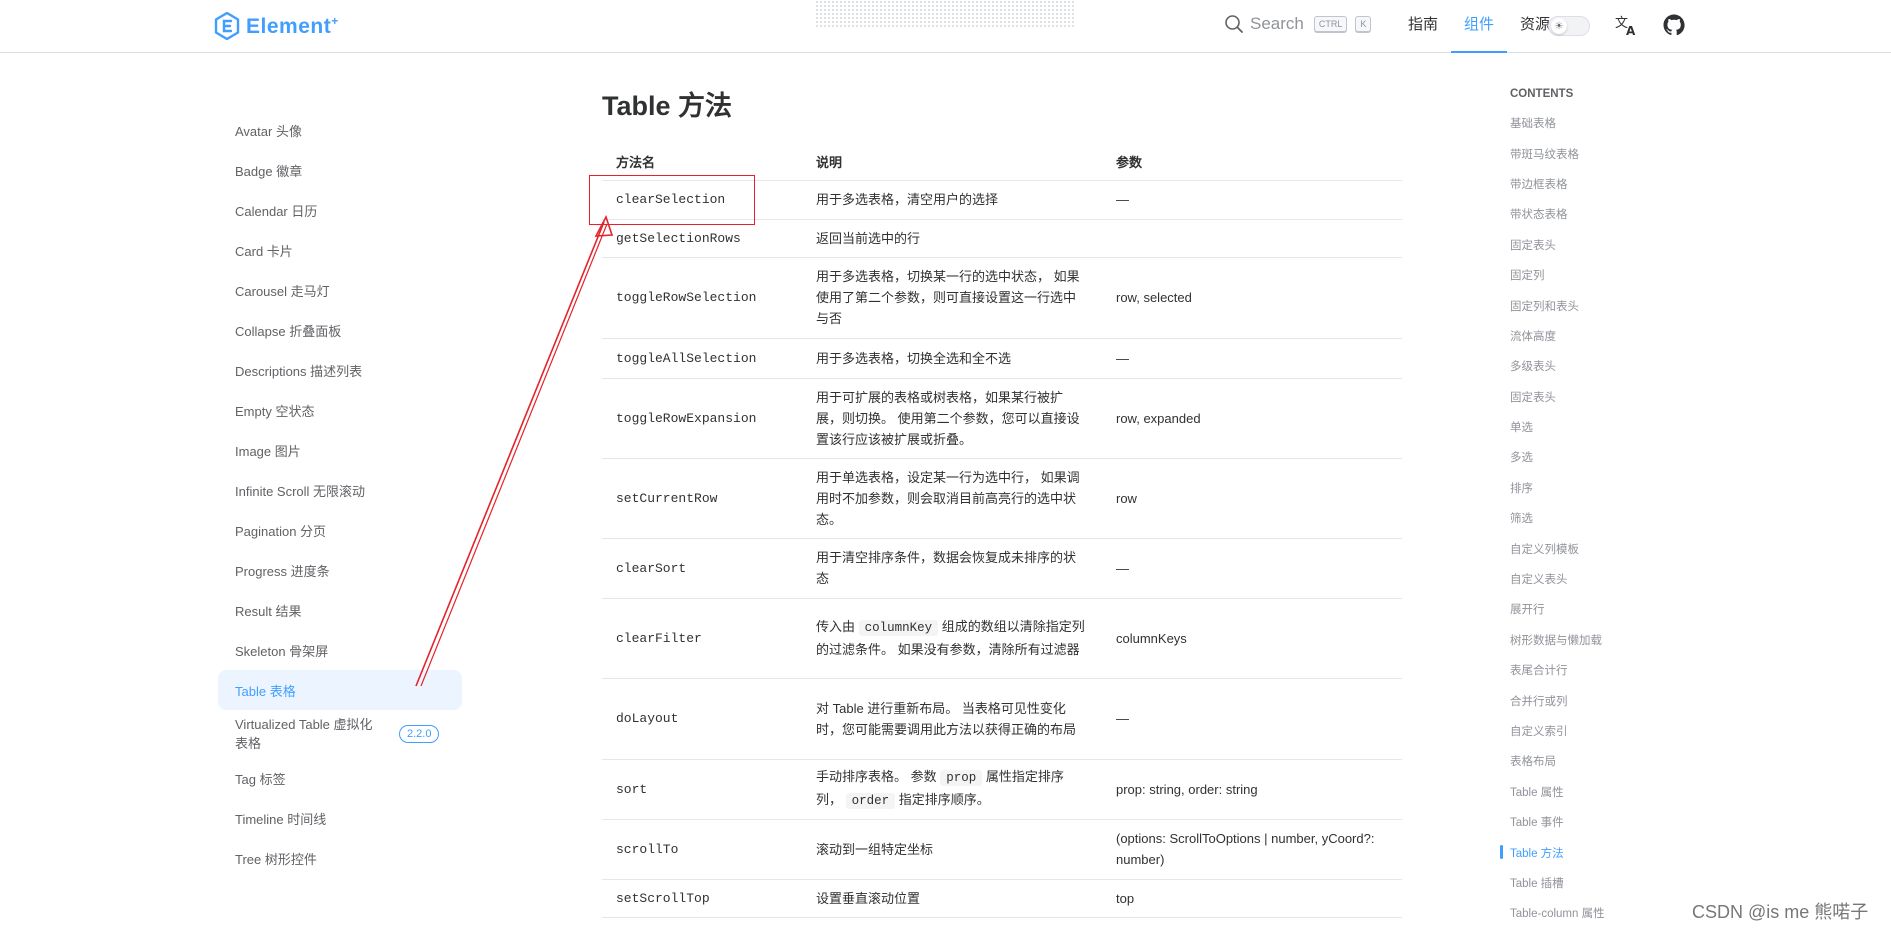  Describe the element at coordinates (1277, 23) in the screenshot. I see `search-label: Search` at that location.